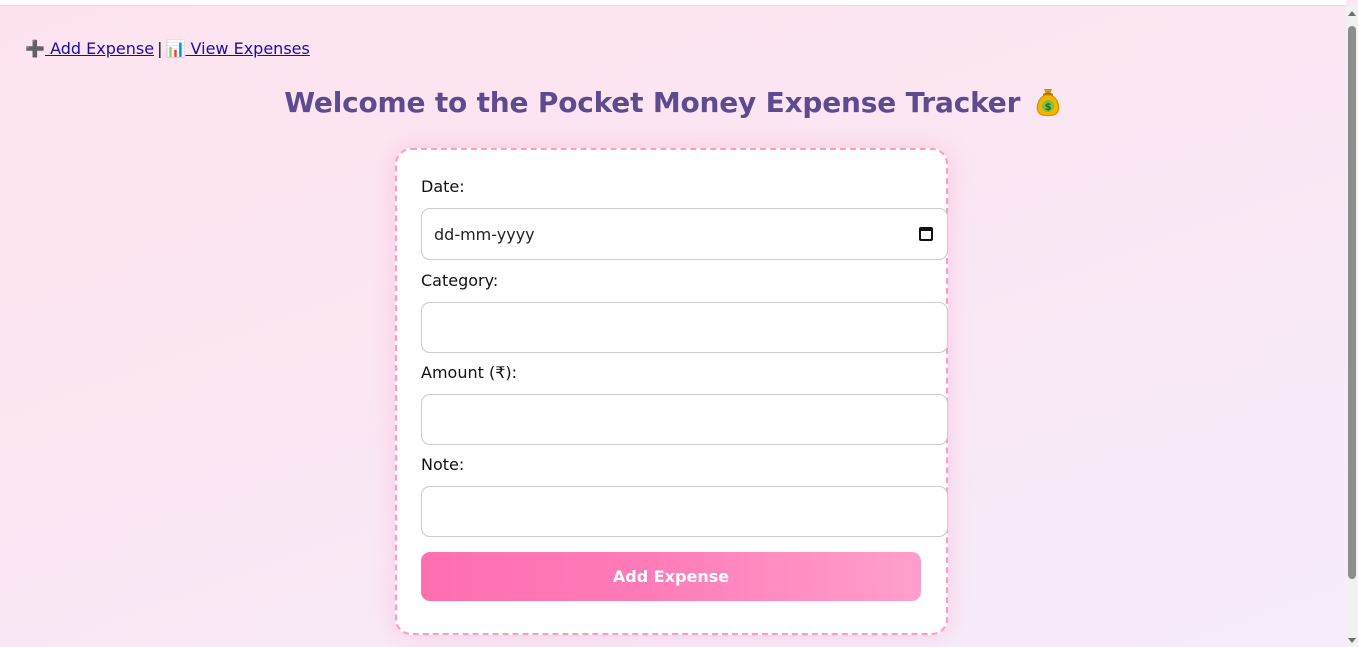  Describe the element at coordinates (673, 3) in the screenshot. I see `browser-top-edge` at that location.